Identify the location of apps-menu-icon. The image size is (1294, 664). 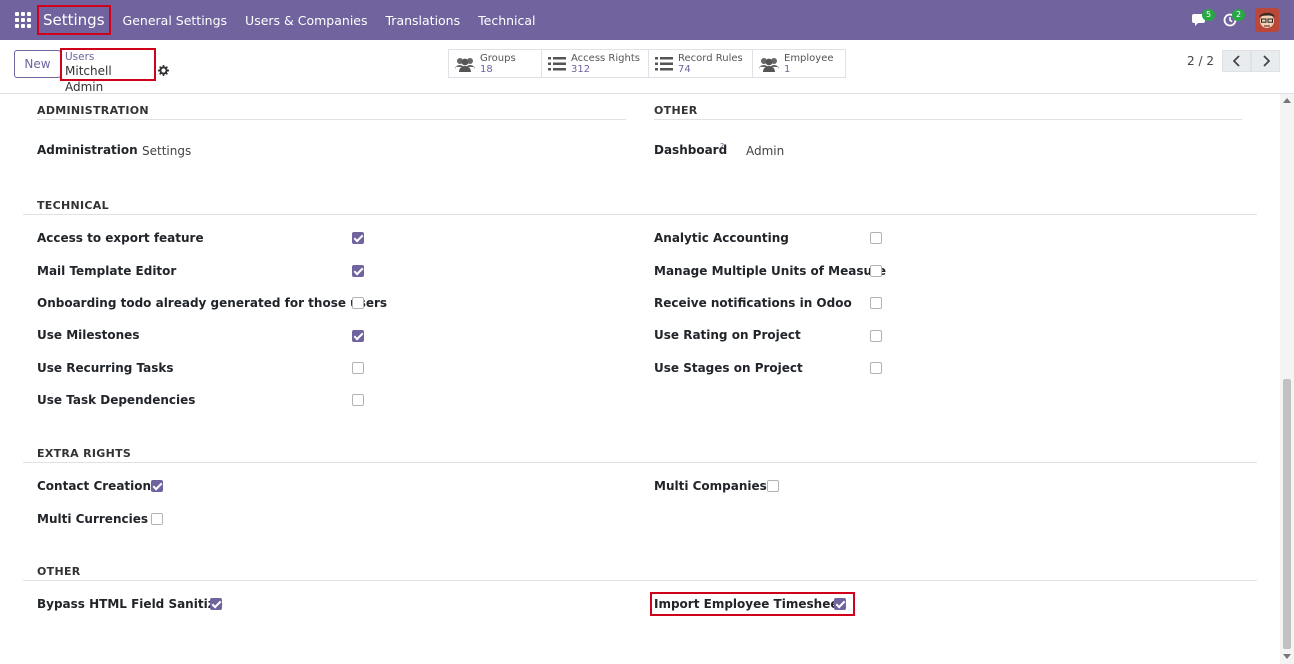
(23, 20).